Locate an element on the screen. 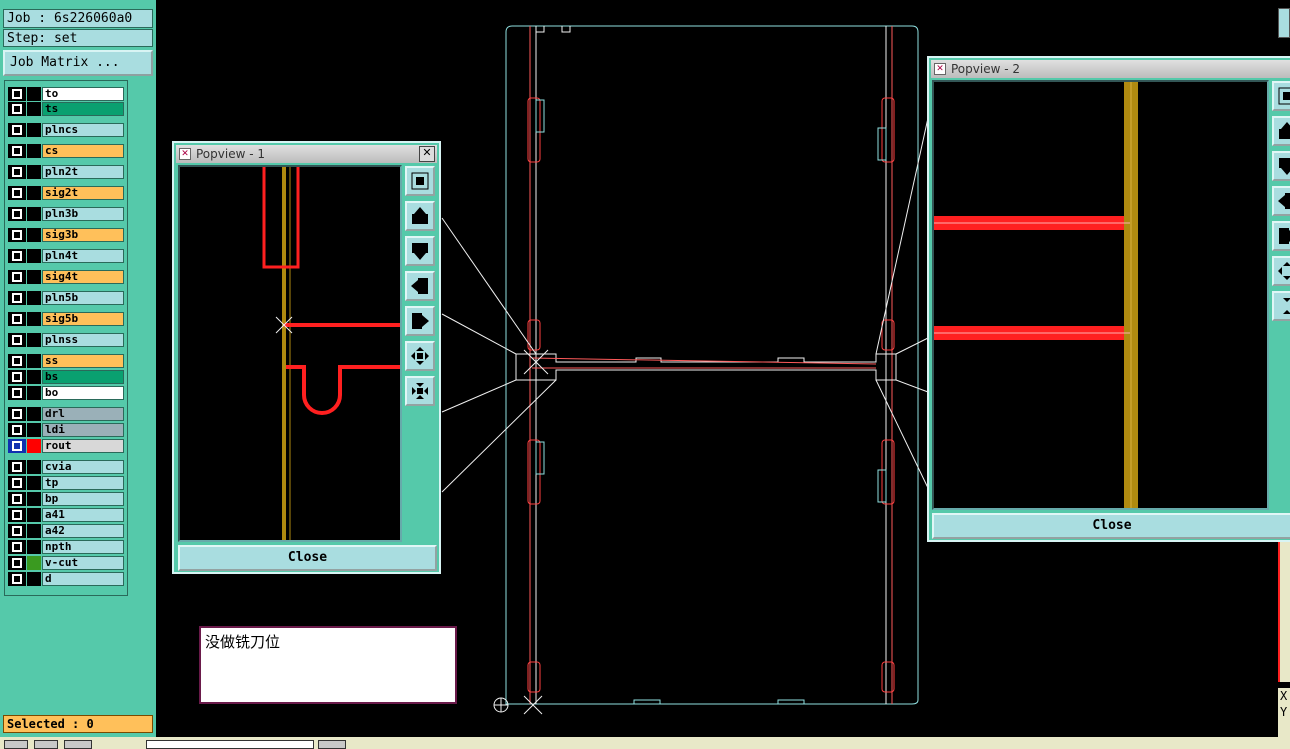 Image resolution: width=1290 pixels, height=749 pixels. layer-row-ldi: ldi is located at coordinates (66, 430).